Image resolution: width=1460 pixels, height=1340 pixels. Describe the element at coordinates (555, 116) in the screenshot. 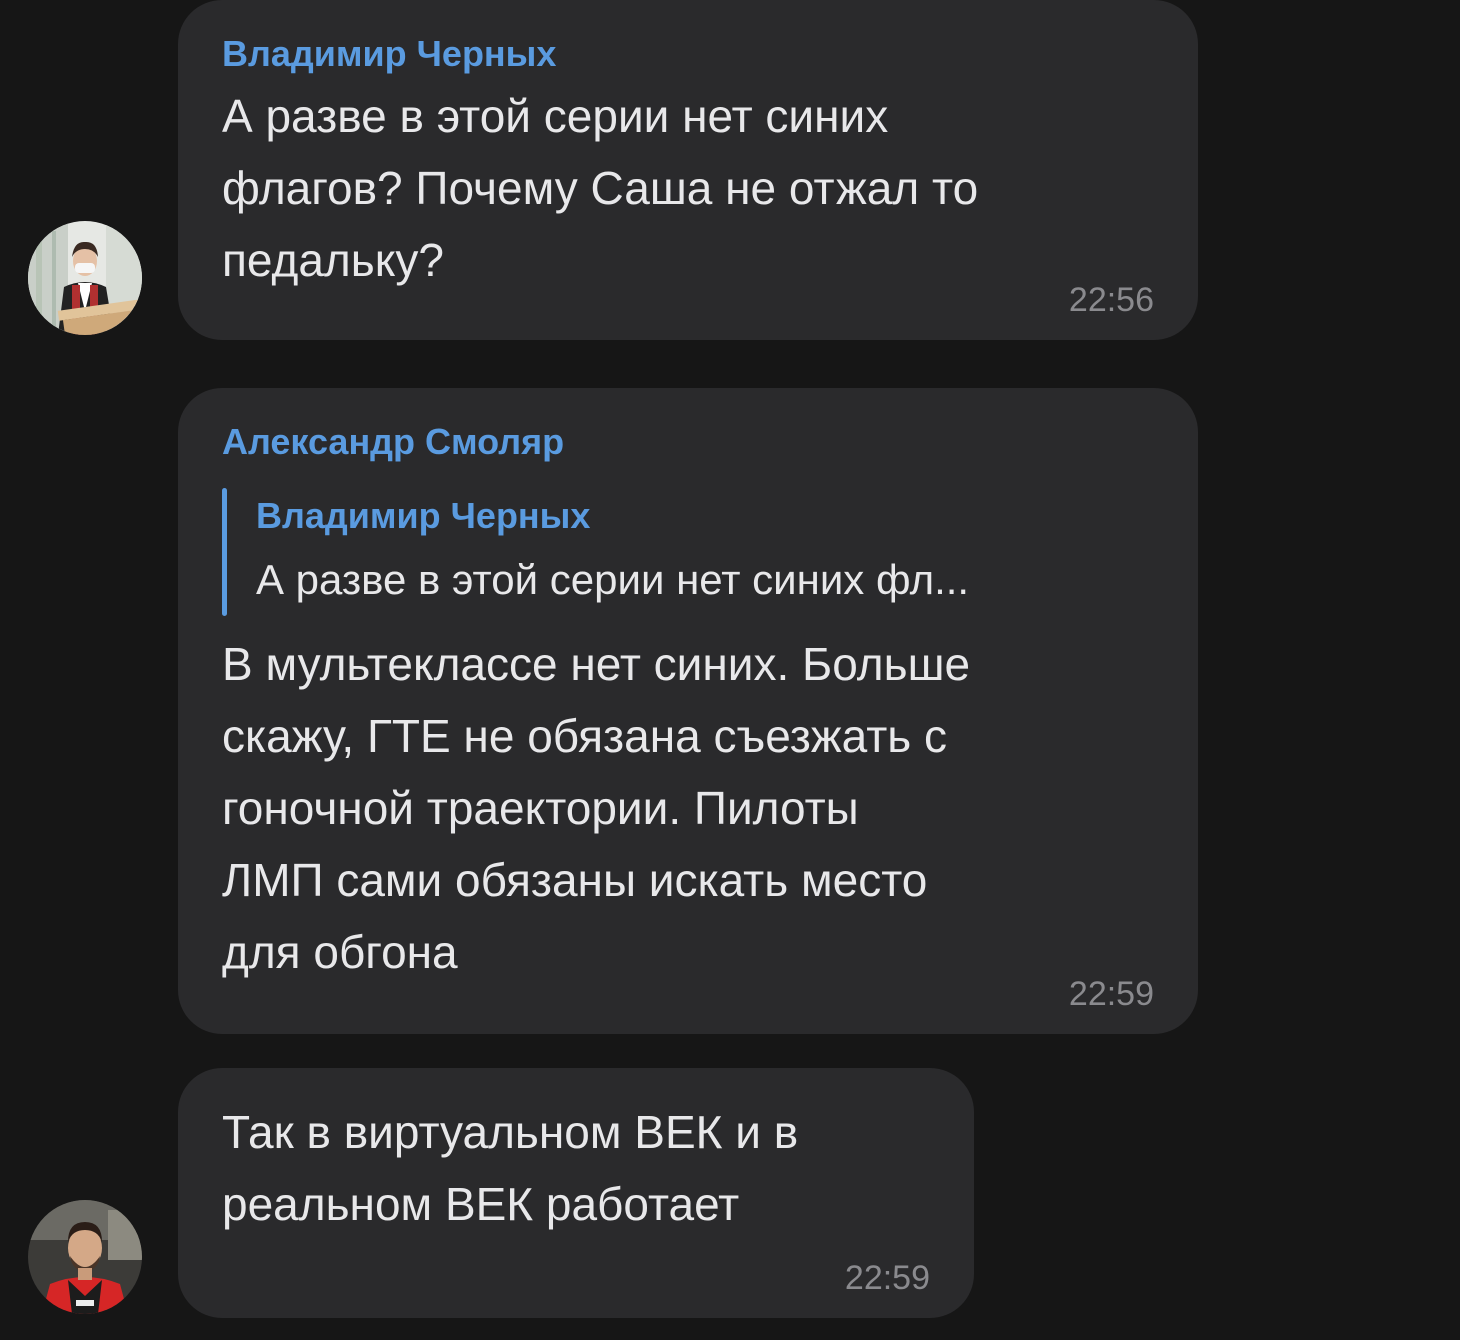

I see `message-line: А разве в этой серии нет синих` at that location.